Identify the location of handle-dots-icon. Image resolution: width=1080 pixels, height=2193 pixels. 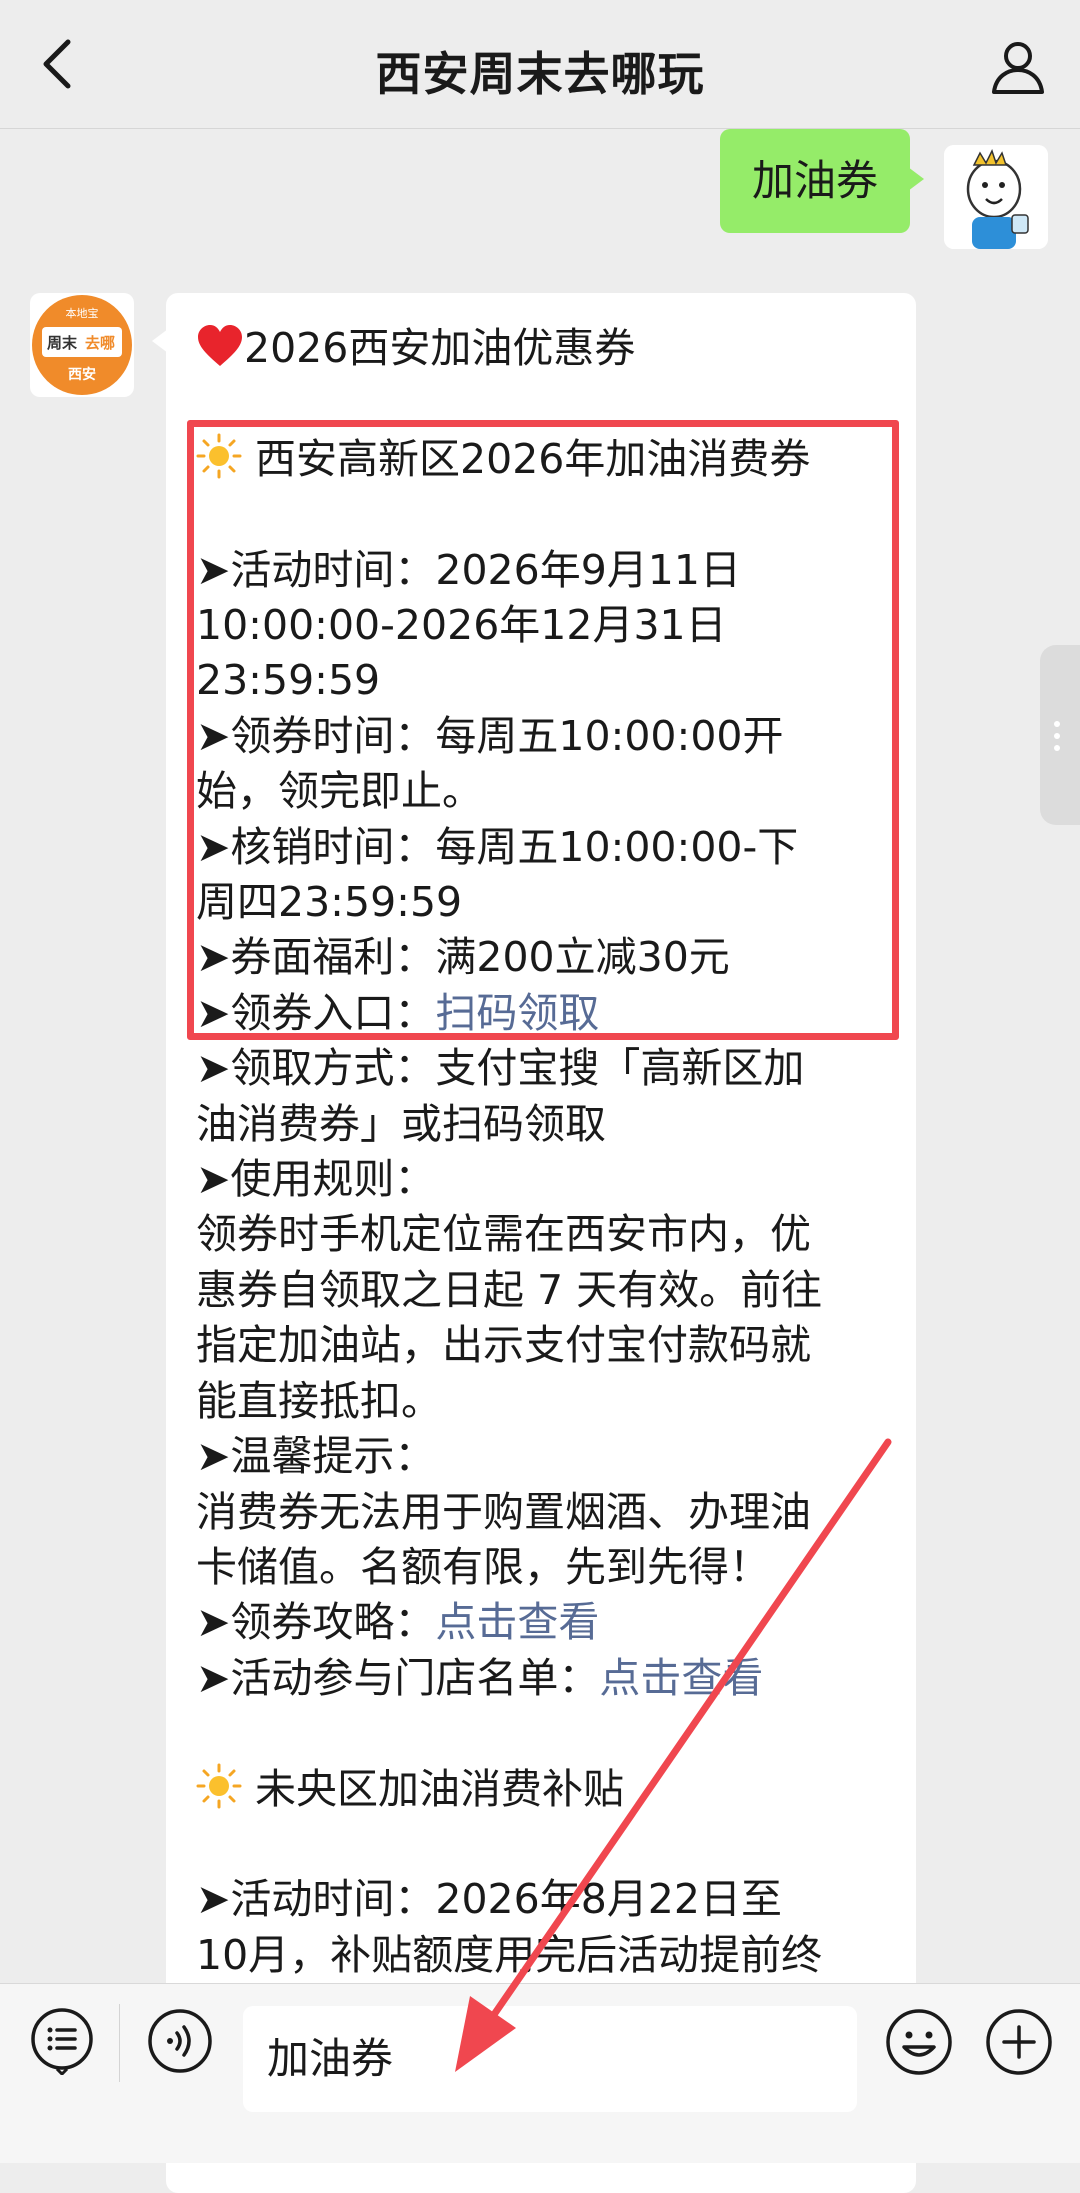
(1058, 739).